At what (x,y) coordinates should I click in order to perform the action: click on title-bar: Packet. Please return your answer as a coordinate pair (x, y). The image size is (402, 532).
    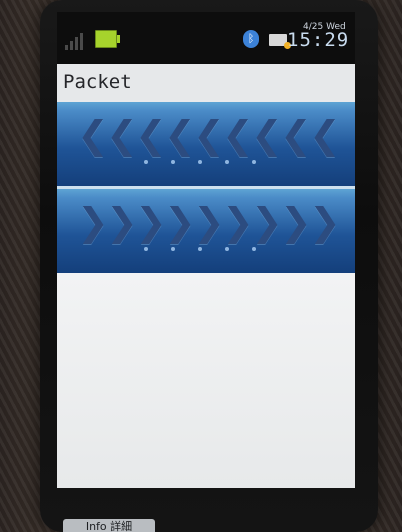
    Looking at the image, I should click on (206, 82).